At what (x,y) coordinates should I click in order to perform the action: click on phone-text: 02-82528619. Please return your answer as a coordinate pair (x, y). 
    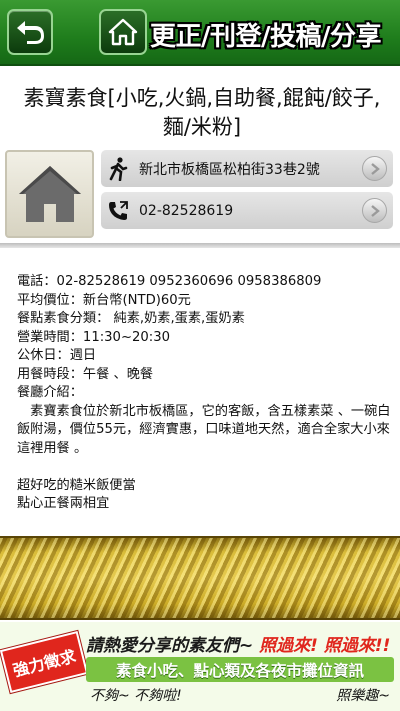
    Looking at the image, I should click on (186, 210).